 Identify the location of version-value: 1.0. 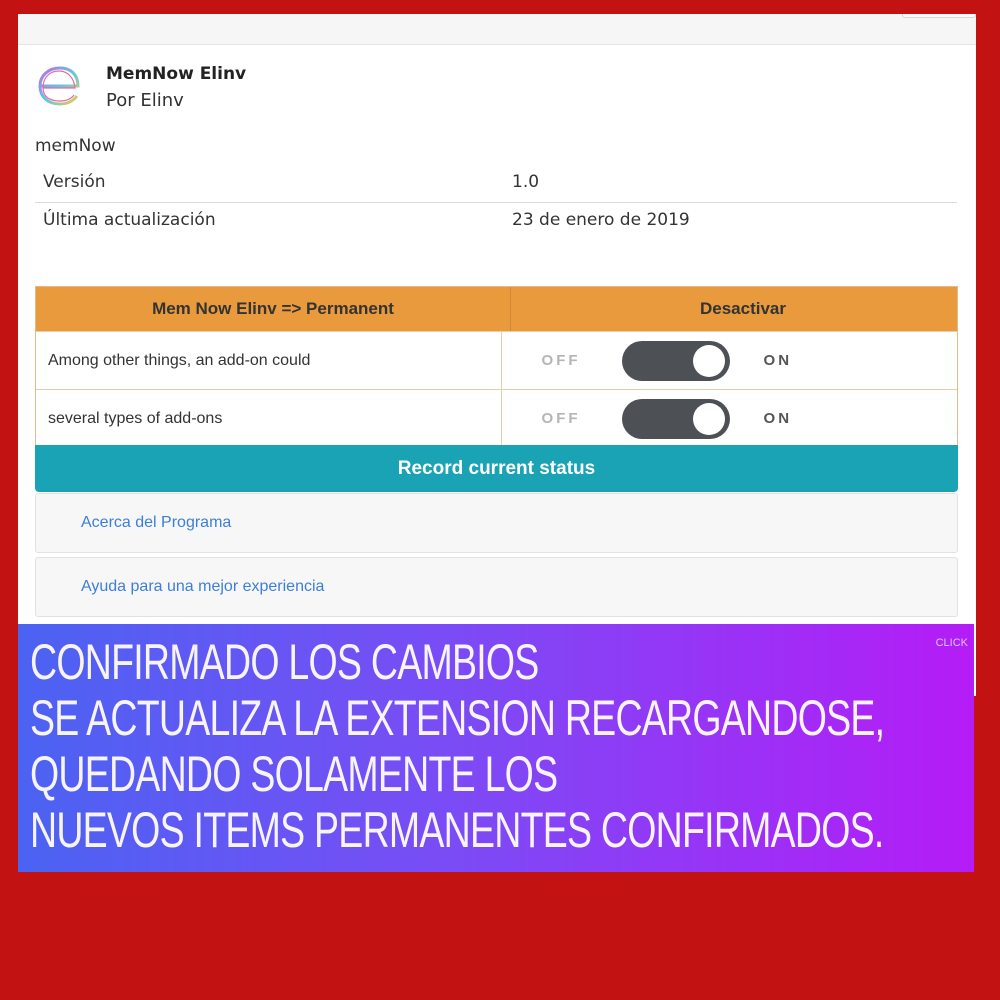
(526, 182).